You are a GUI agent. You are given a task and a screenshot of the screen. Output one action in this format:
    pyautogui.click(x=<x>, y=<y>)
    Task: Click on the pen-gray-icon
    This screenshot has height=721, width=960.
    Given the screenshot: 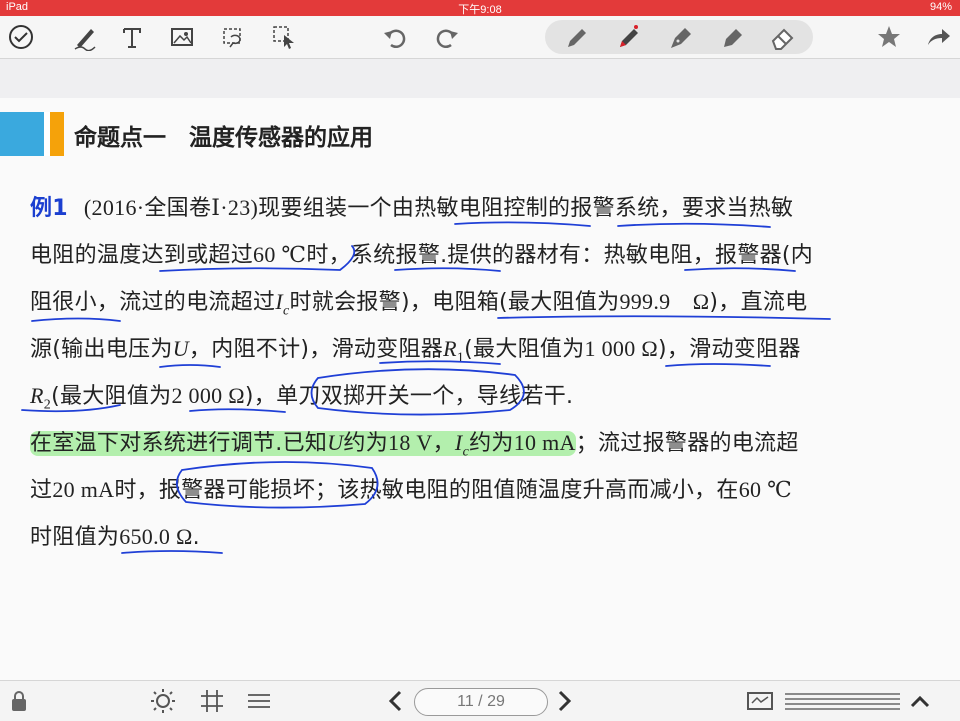 What is the action you would take?
    pyautogui.click(x=576, y=37)
    